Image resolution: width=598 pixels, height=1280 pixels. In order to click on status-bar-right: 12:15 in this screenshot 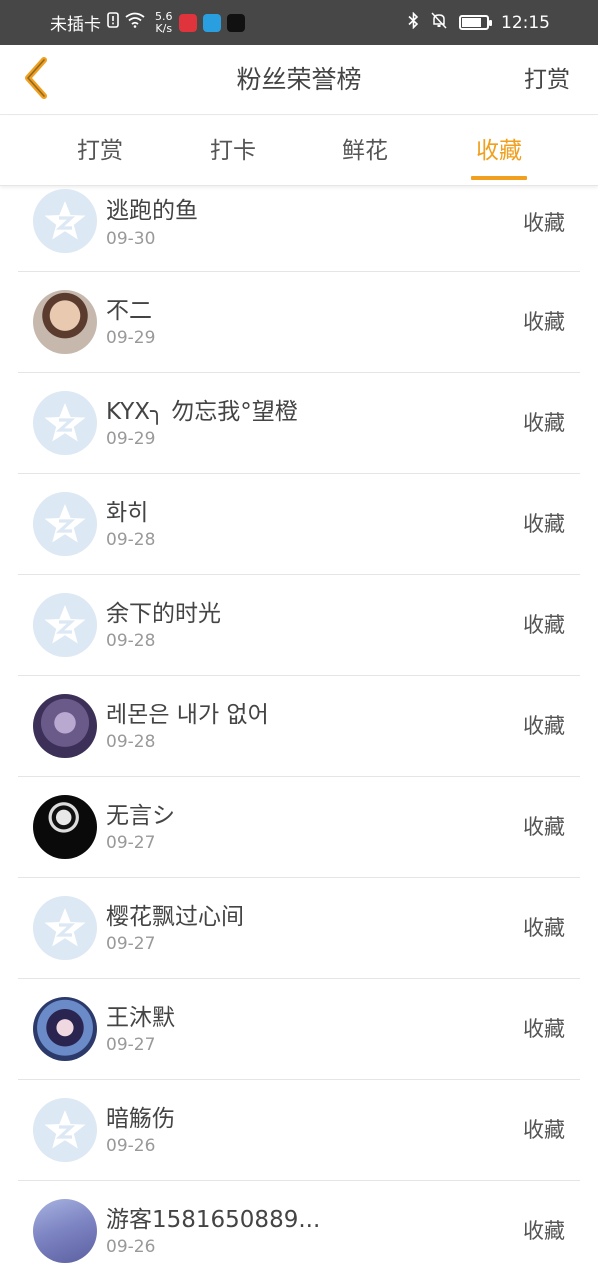, I will do `click(479, 22)`.